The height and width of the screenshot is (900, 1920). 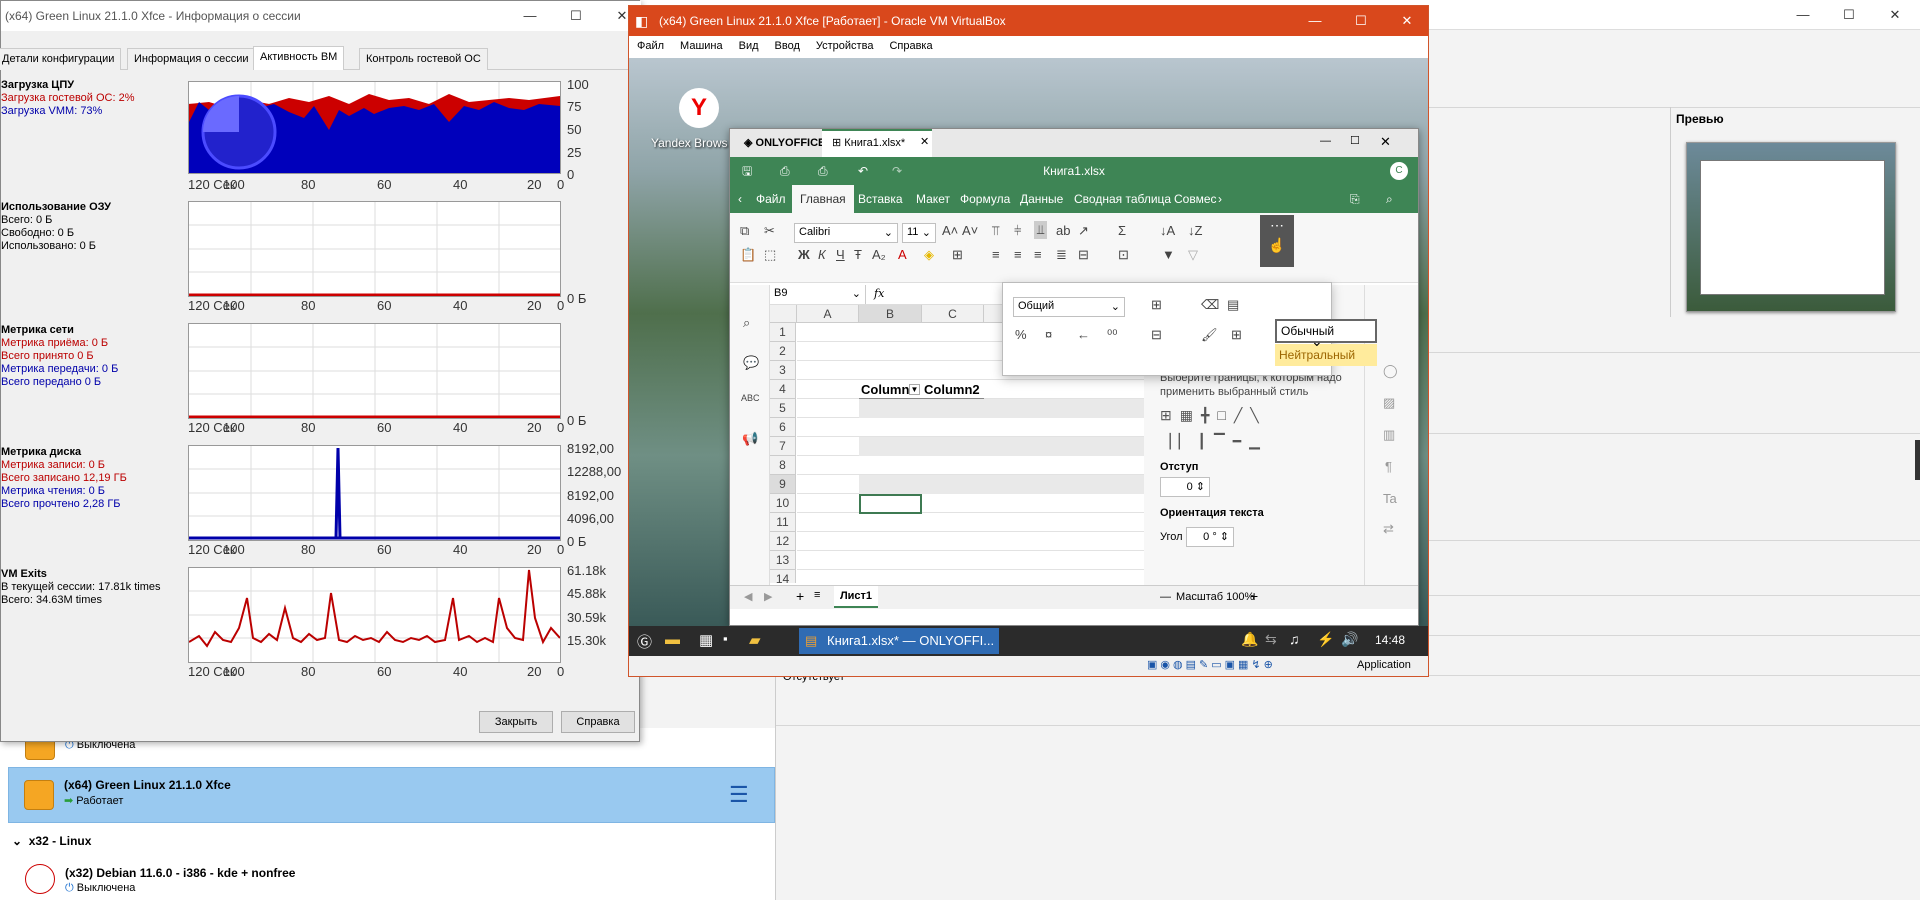 What do you see at coordinates (1390, 498) in the screenshot?
I see `text-art-icon: Ta` at bounding box center [1390, 498].